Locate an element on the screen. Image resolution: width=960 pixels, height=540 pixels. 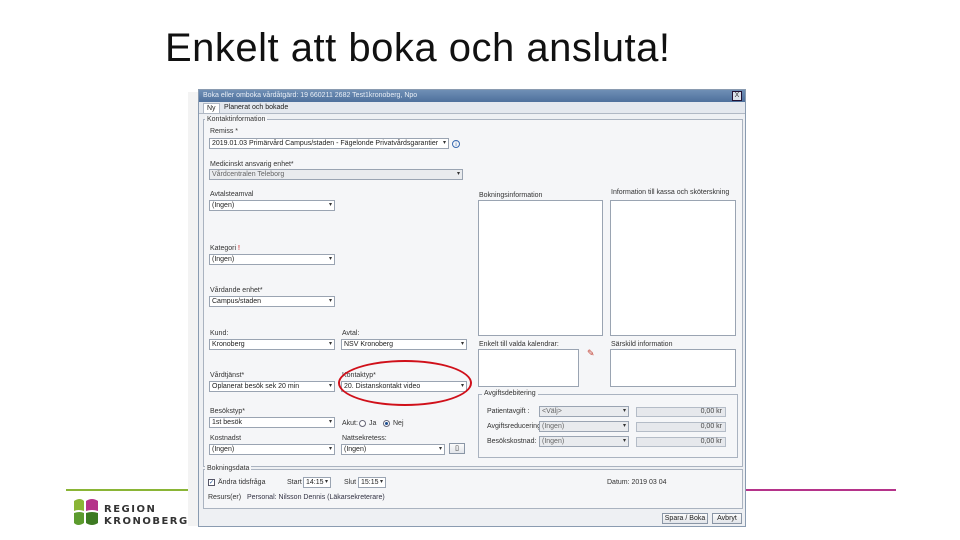
avbryt-button: Avbryt is located at coordinates (727, 518).